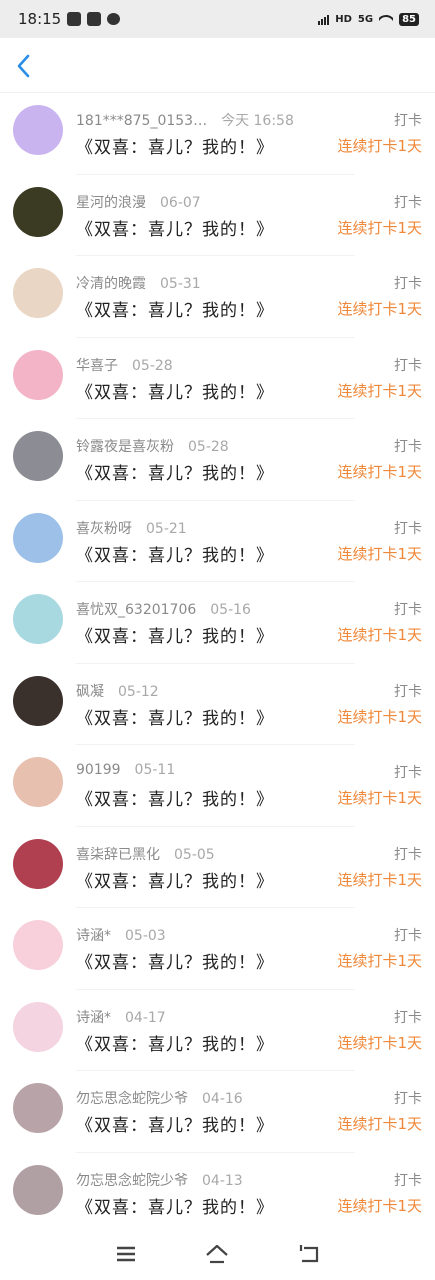 This screenshot has height=1280, width=435. What do you see at coordinates (121, 1017) in the screenshot?
I see `user-name-line: 诗涵* 04-17` at bounding box center [121, 1017].